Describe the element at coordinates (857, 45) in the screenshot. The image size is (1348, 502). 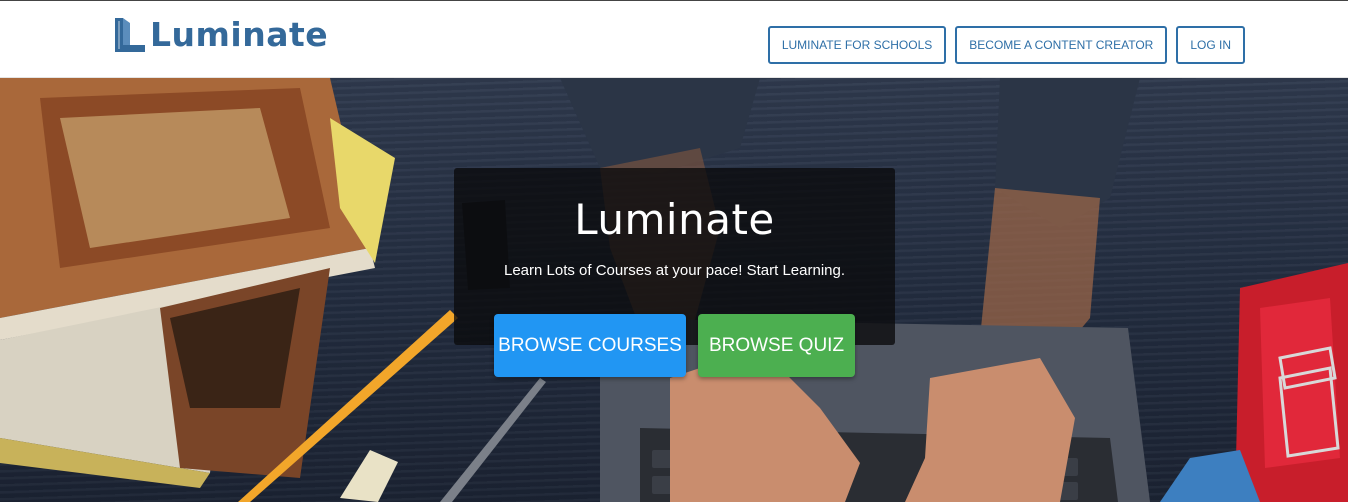
I see `luminate-for-schools-button: LUMINATE FOR SCHOOLS` at that location.